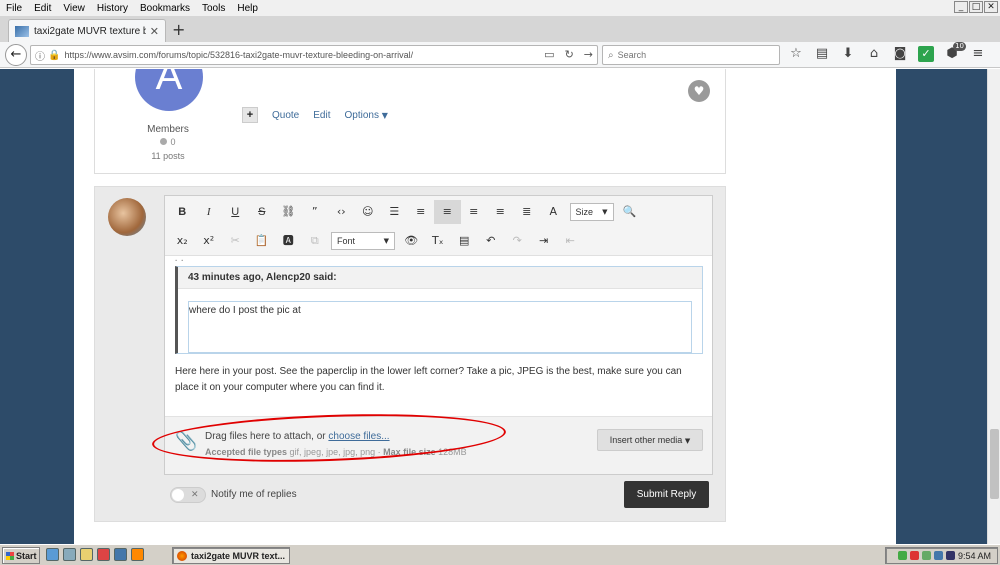 The height and width of the screenshot is (565, 1000). I want to click on quote-link: Quote, so click(285, 115).